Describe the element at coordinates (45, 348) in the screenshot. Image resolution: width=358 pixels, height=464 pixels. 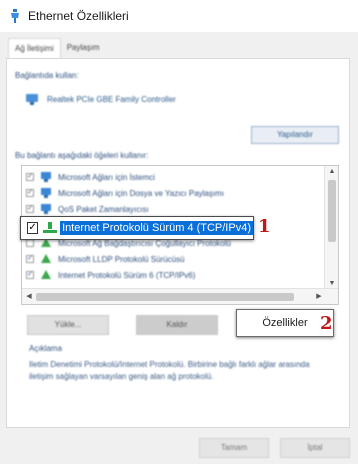
I see `description-title: Açıklama` at that location.